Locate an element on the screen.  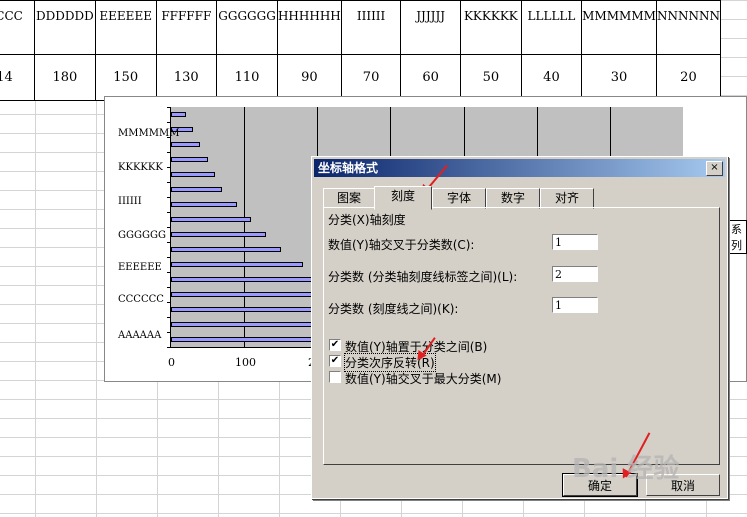
category-tick-label: KKKKKK is located at coordinates (140, 167).